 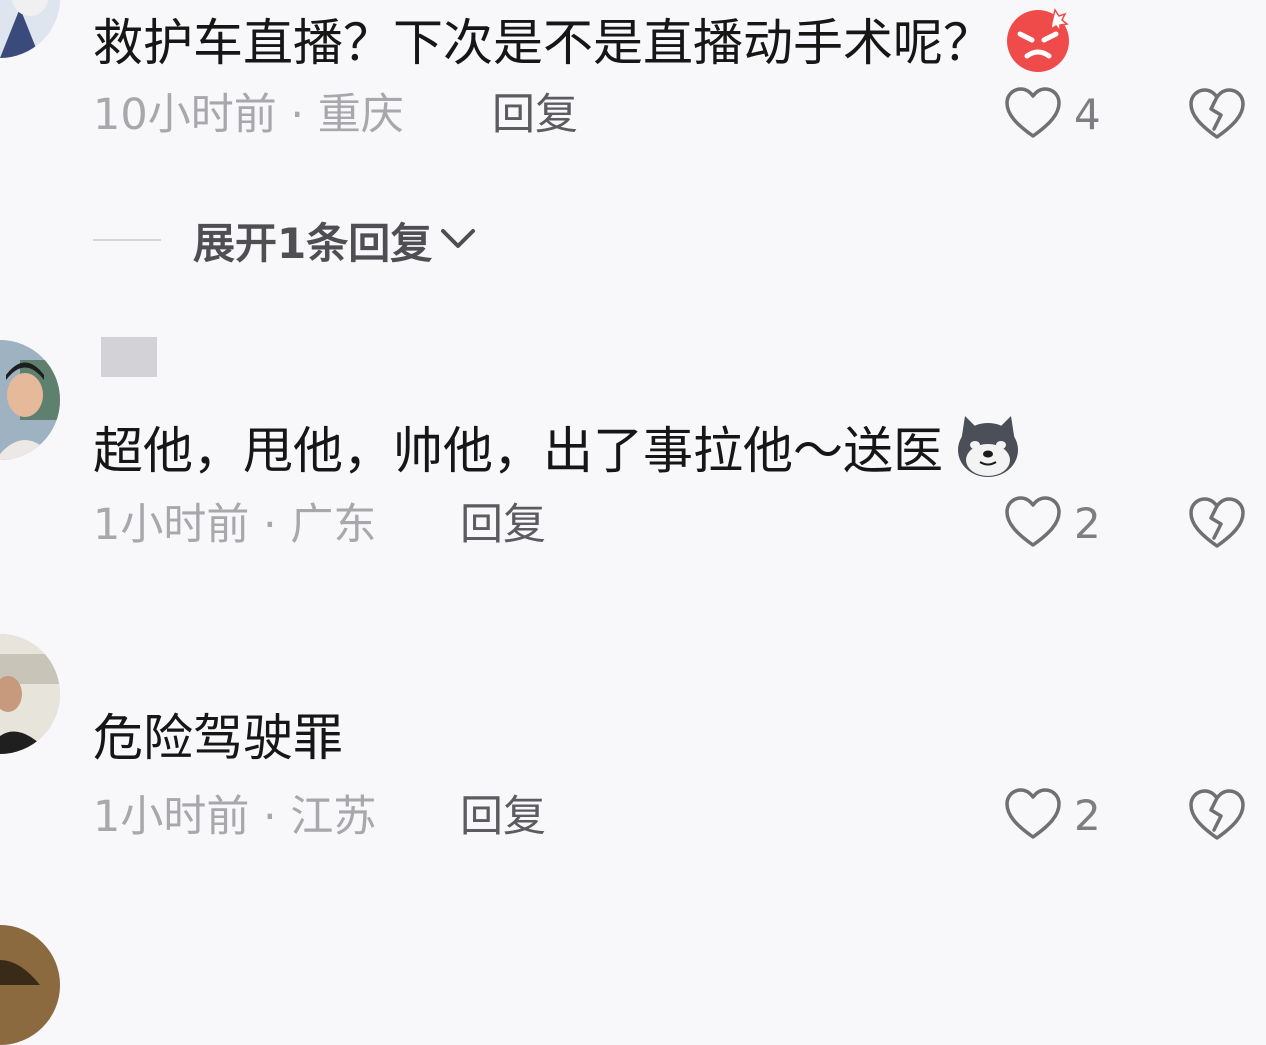 I want to click on like-button: 4, so click(x=1052, y=115).